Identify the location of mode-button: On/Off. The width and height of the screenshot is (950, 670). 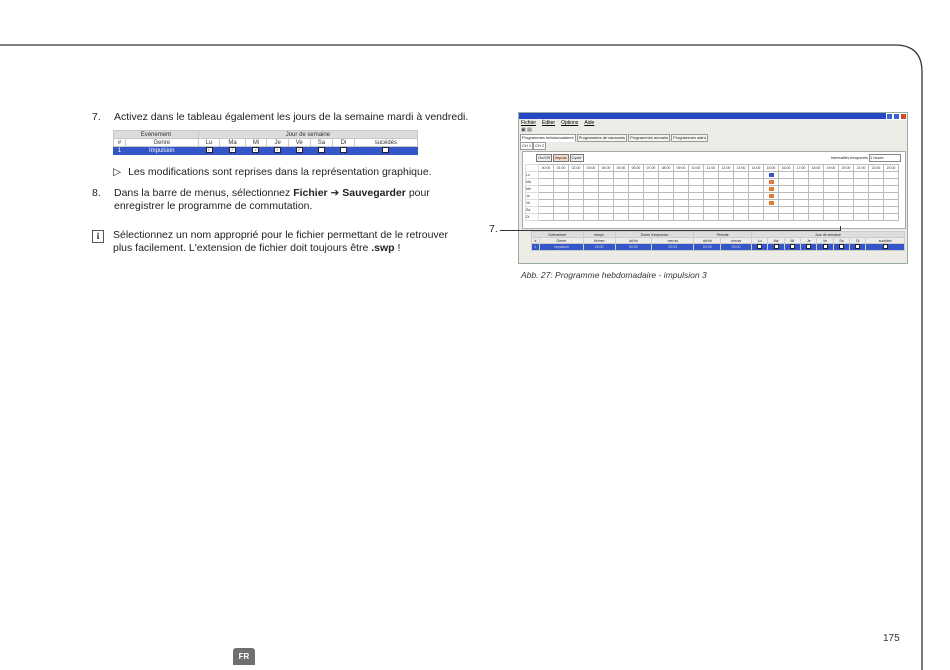
(544, 158).